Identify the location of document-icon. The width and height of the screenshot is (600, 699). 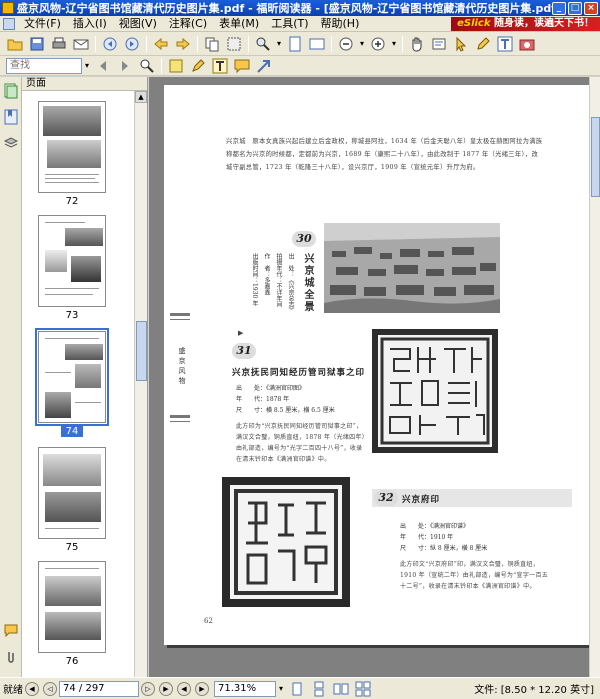
(9, 23).